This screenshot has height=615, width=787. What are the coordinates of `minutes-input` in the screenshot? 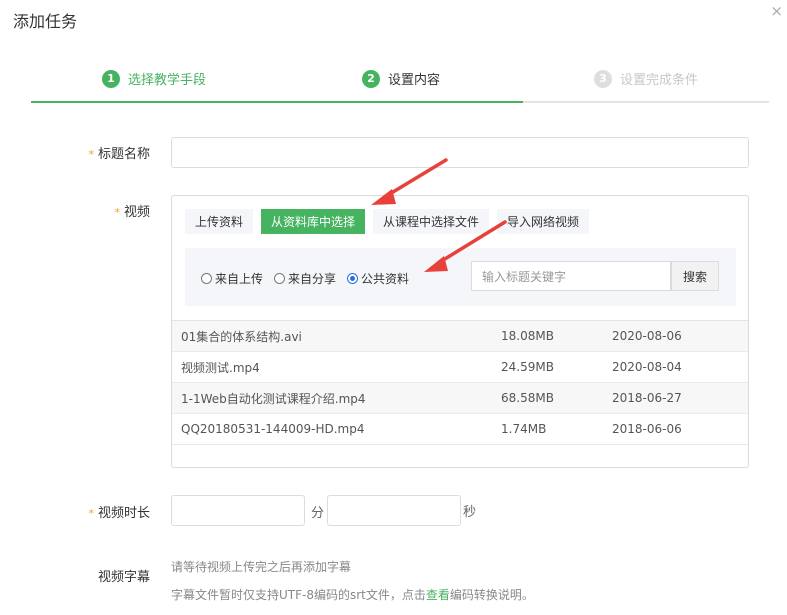 It's located at (238, 510).